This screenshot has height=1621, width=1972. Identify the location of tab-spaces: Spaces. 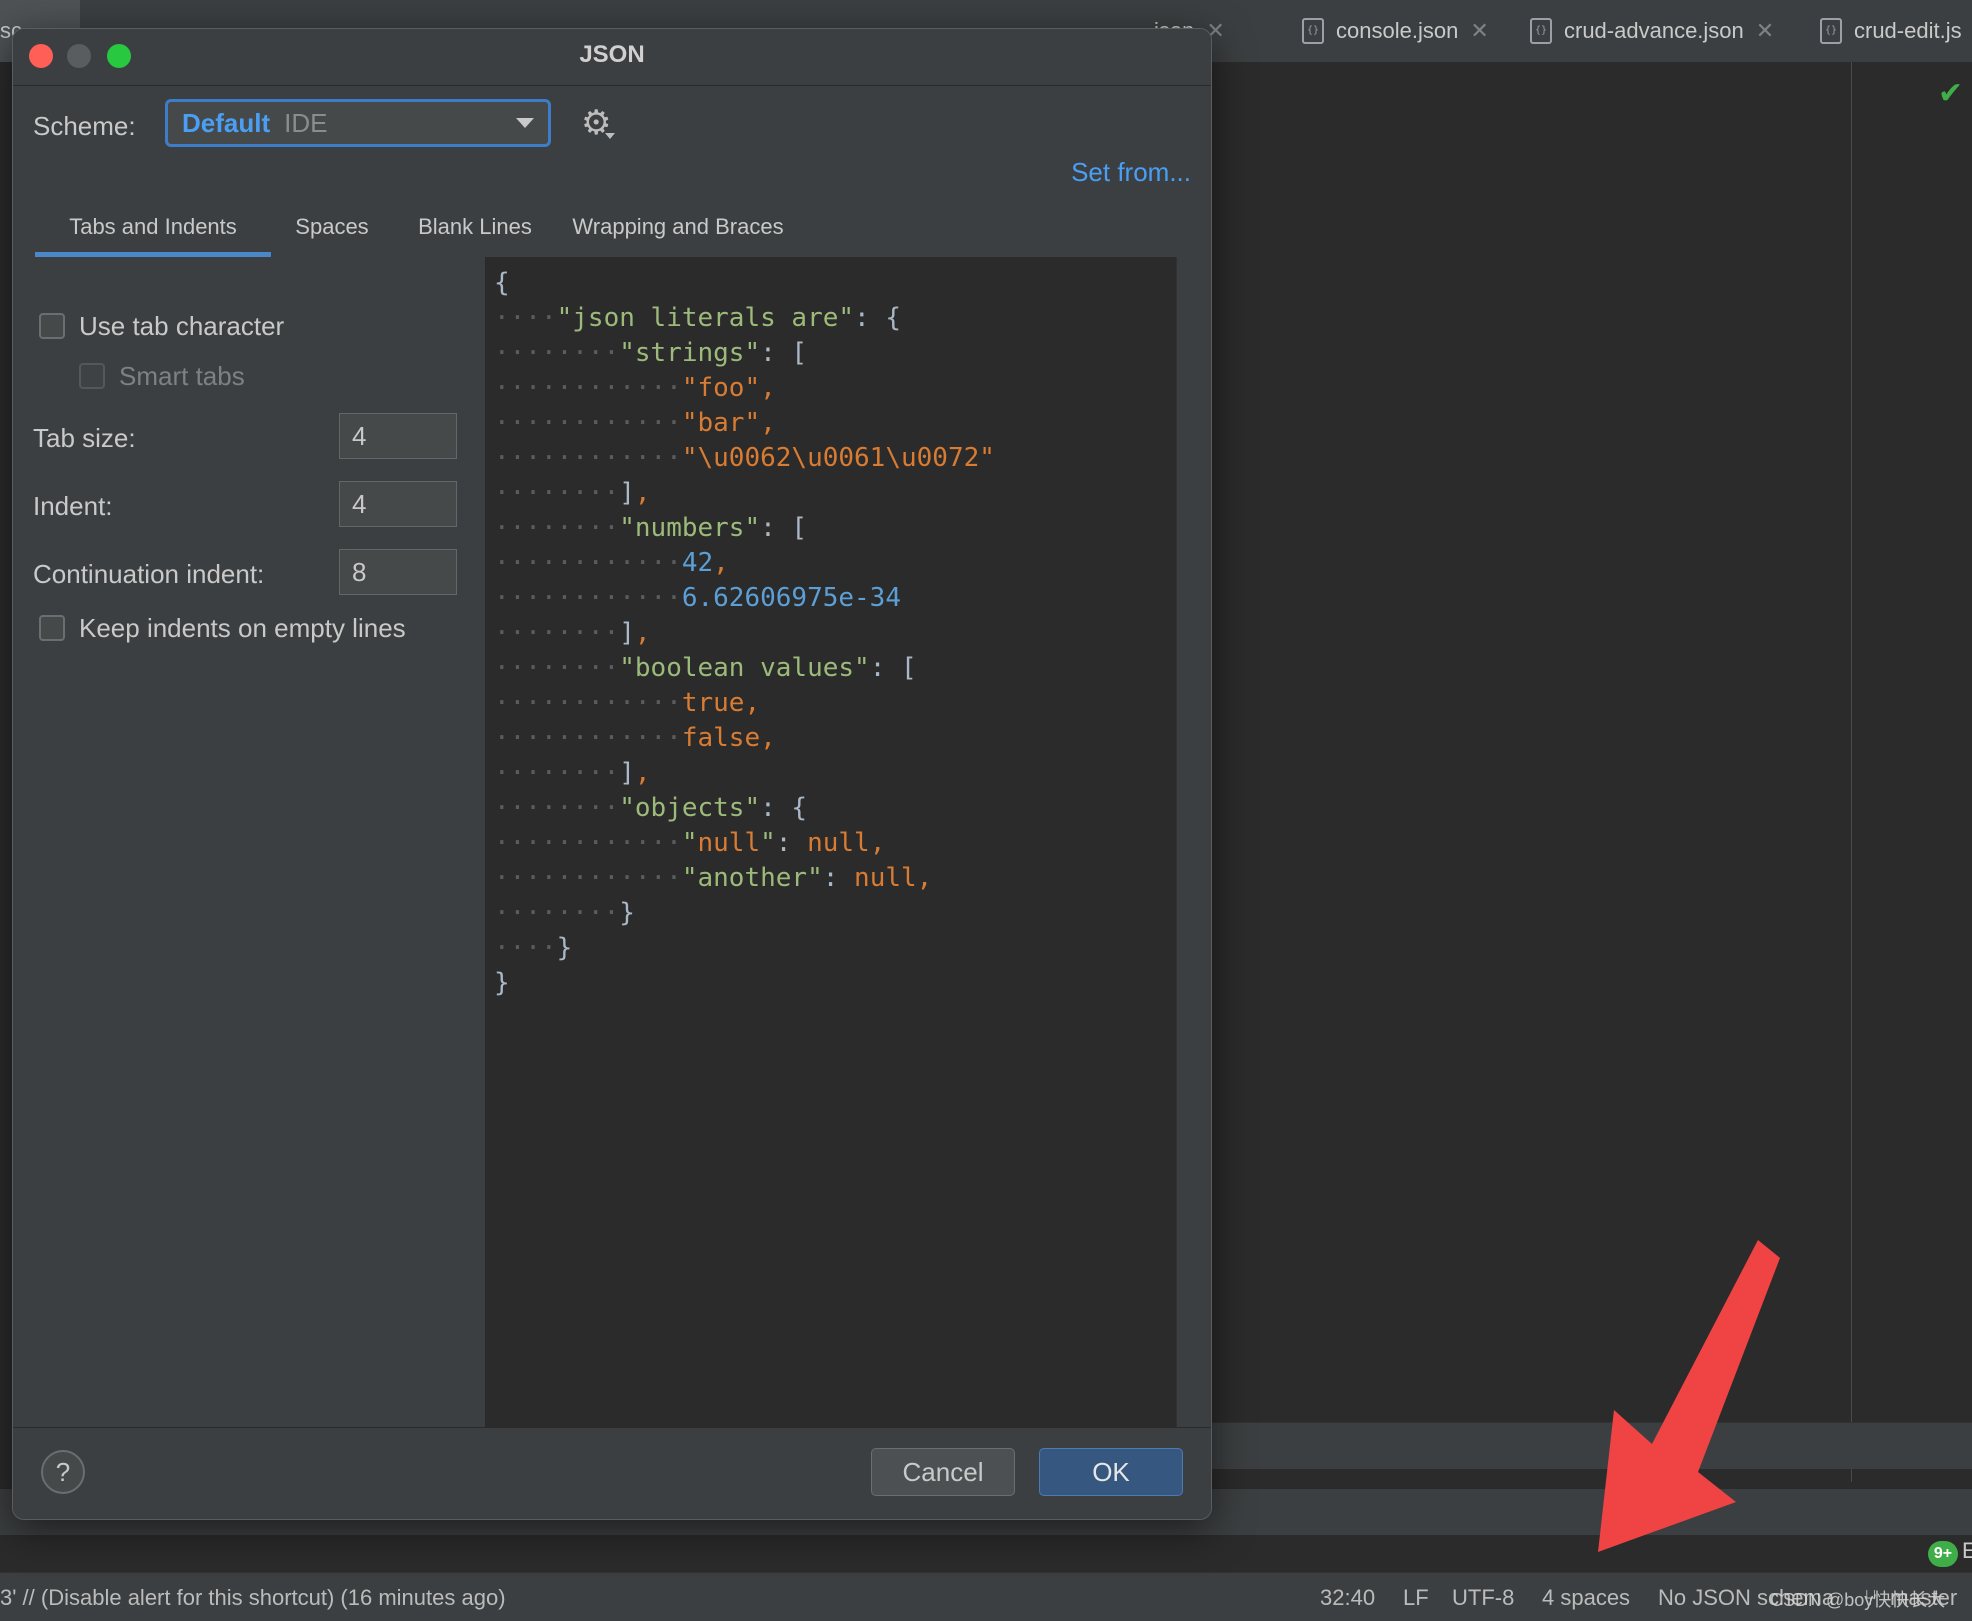
(332, 230).